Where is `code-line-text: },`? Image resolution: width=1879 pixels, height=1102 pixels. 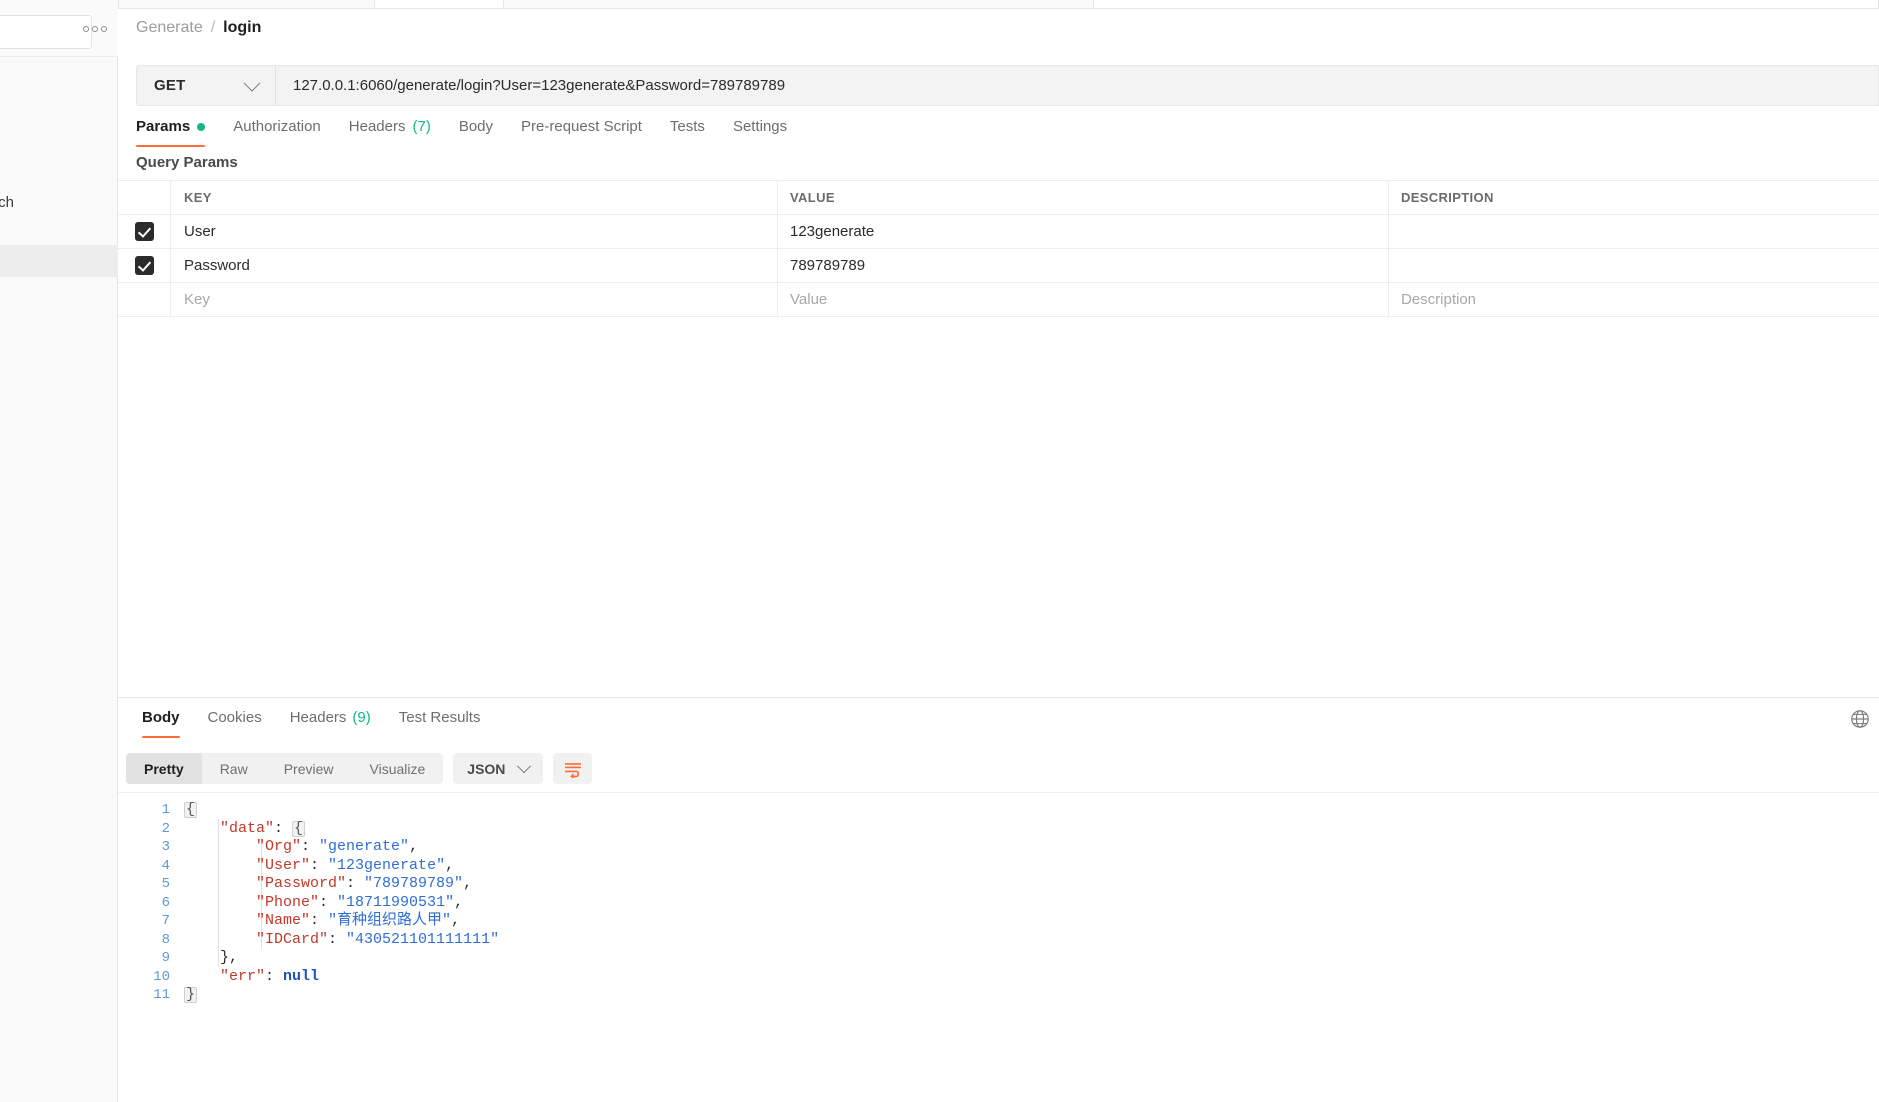 code-line-text: }, is located at coordinates (211, 958).